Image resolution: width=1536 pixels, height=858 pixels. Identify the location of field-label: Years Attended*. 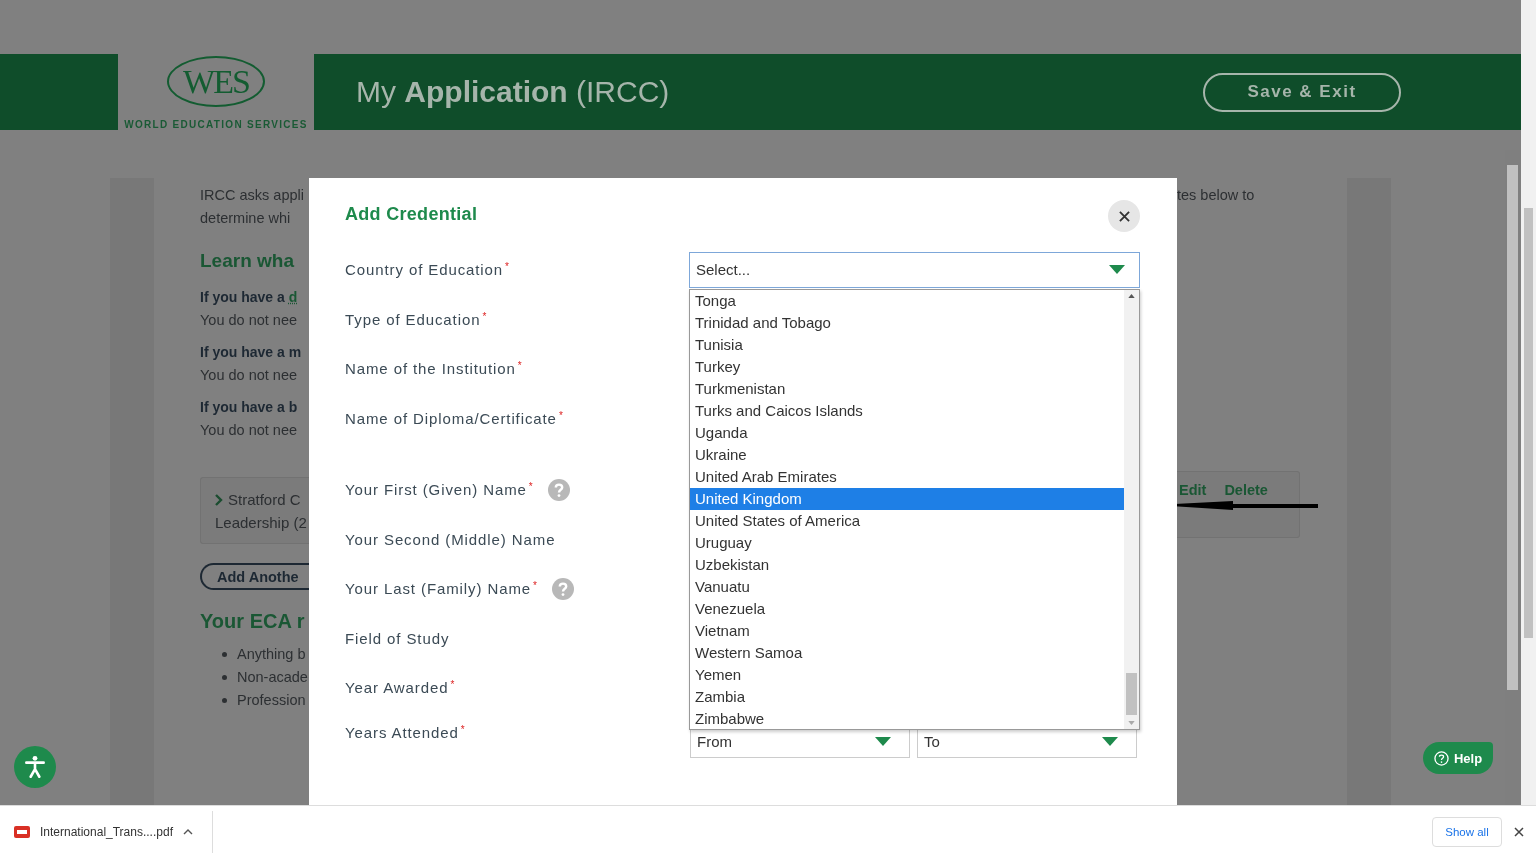
(405, 732).